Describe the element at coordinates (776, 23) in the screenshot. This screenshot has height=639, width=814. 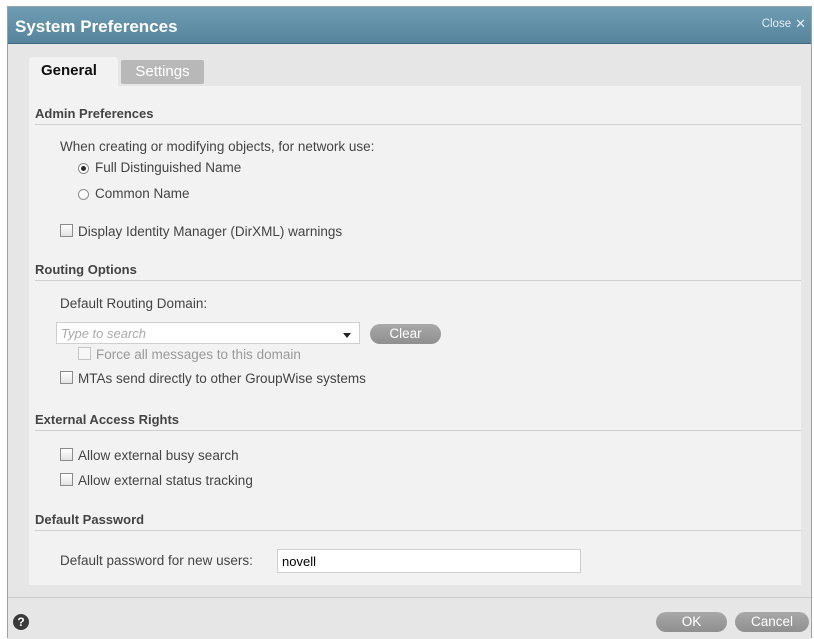
I see `close-label: Close` at that location.